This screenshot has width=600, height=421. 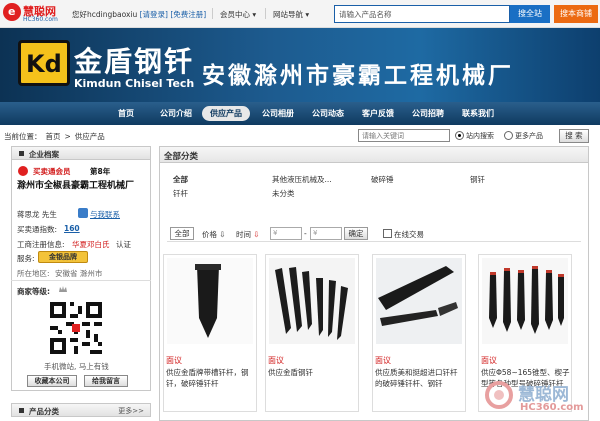 What do you see at coordinates (326, 233) in the screenshot?
I see `price-max-input: ¥` at bounding box center [326, 233].